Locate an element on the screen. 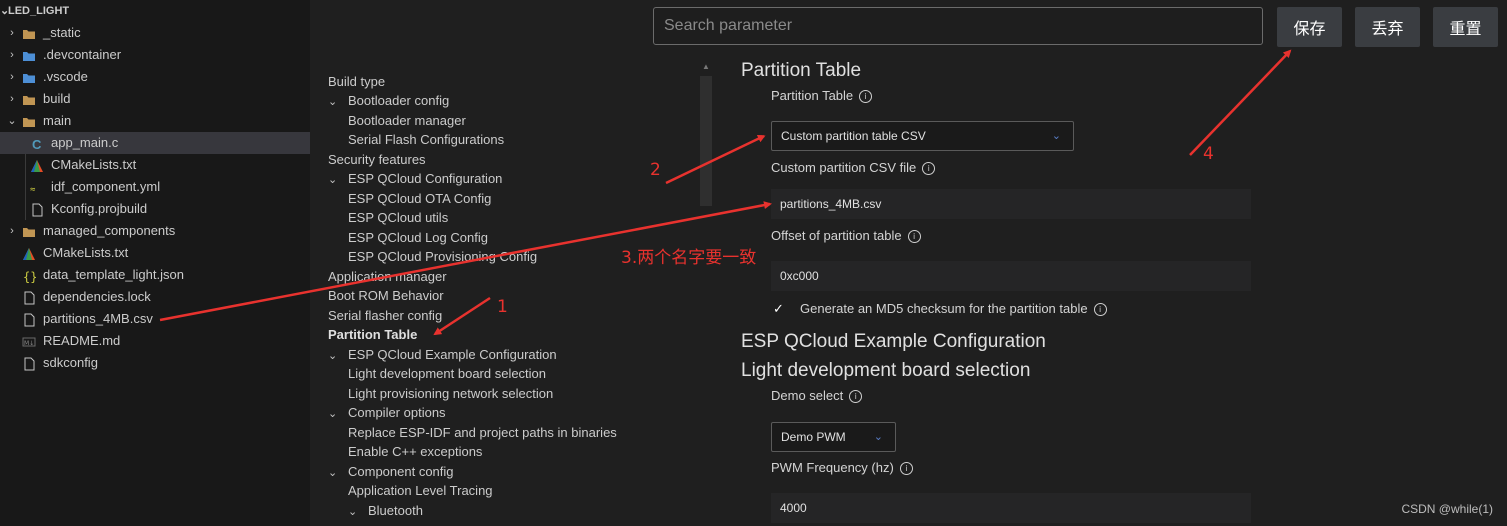 The image size is (1507, 526). nav-item-label: ESP QCloud Log Config is located at coordinates (418, 237).